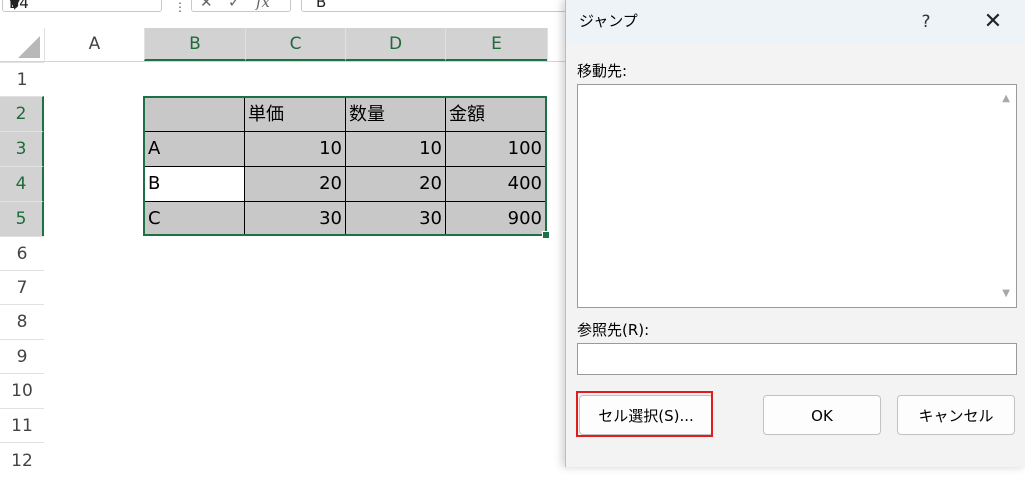  What do you see at coordinates (797, 359) in the screenshot?
I see `reference-input` at bounding box center [797, 359].